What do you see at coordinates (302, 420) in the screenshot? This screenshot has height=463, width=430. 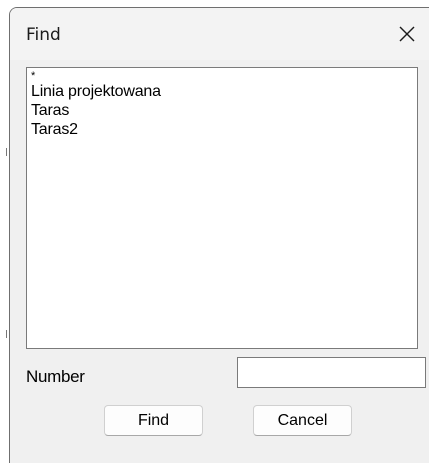 I see `cancel-button: Cancel` at bounding box center [302, 420].